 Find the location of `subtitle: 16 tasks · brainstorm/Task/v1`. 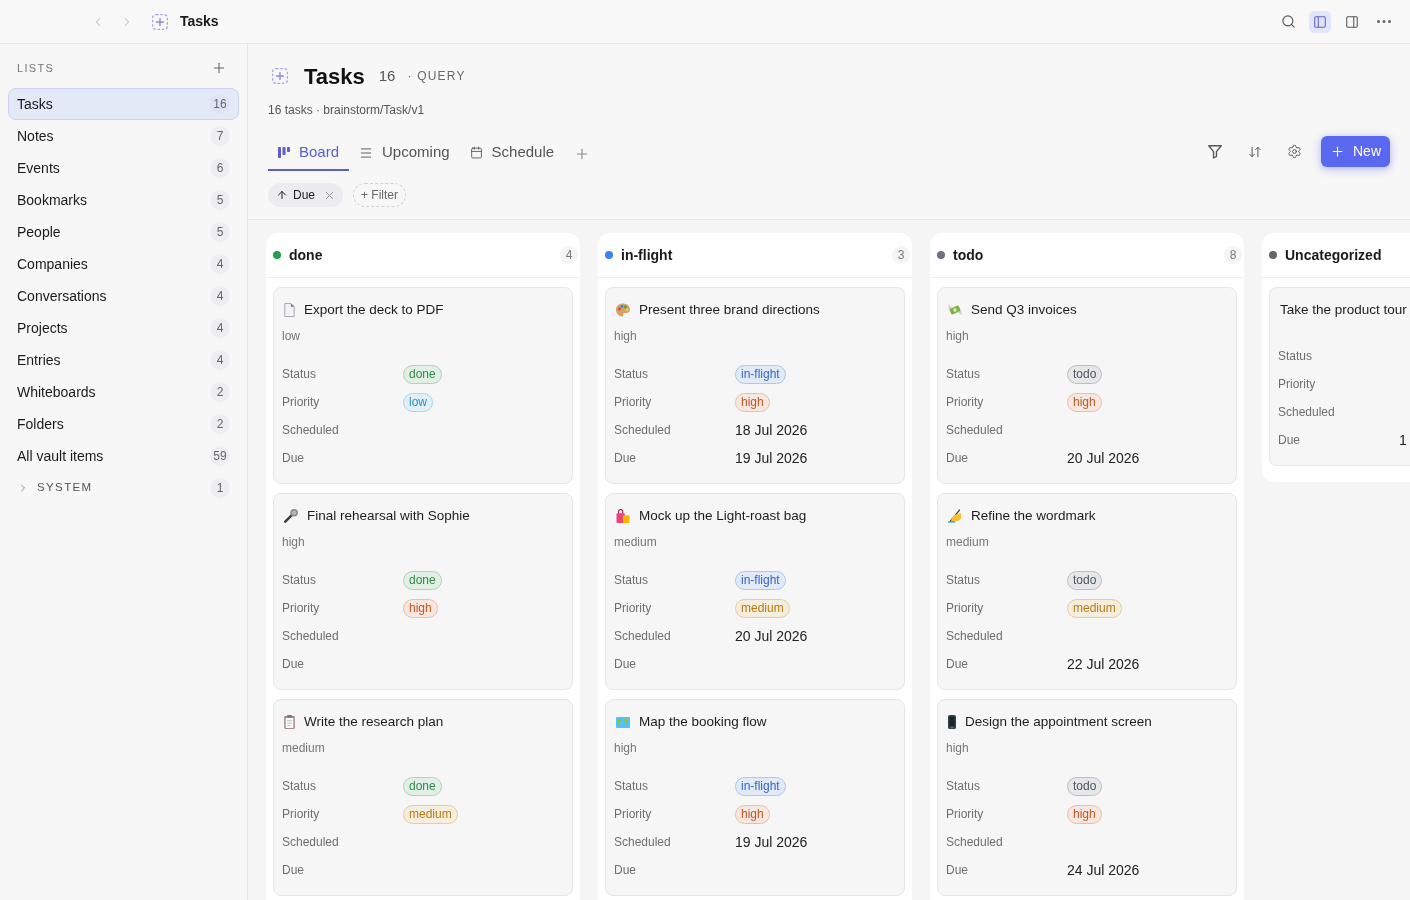

subtitle: 16 tasks · brainstorm/Task/v1 is located at coordinates (346, 110).